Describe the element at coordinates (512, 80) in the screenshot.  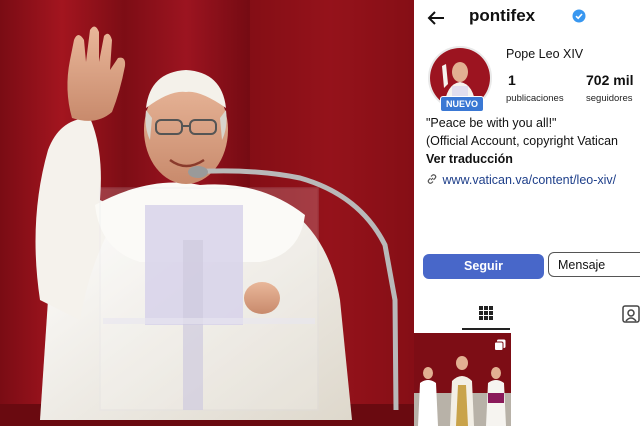
I see `posts-count: 1` at that location.